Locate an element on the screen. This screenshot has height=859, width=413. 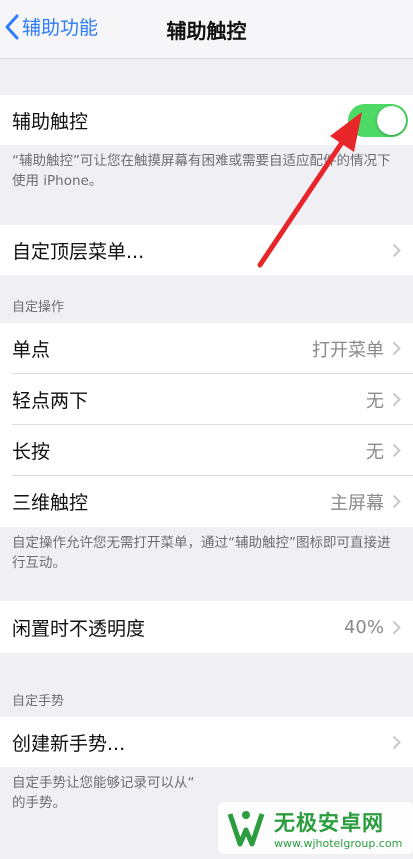
custom-gestures-footnote-text: 自定手势让您能够记录可以从“ is located at coordinates (103, 783).